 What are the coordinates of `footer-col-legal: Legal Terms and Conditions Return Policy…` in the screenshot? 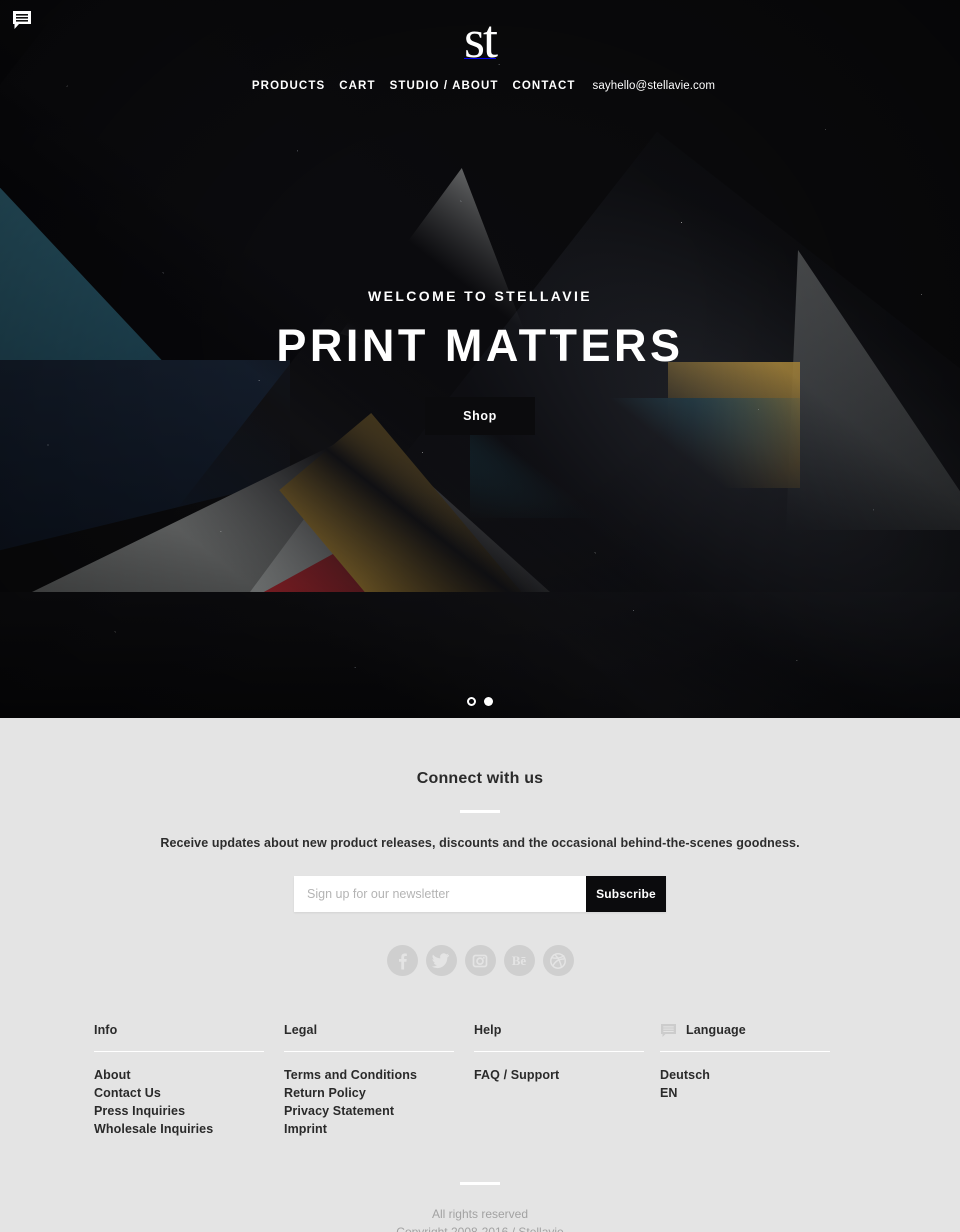 It's located at (379, 1080).